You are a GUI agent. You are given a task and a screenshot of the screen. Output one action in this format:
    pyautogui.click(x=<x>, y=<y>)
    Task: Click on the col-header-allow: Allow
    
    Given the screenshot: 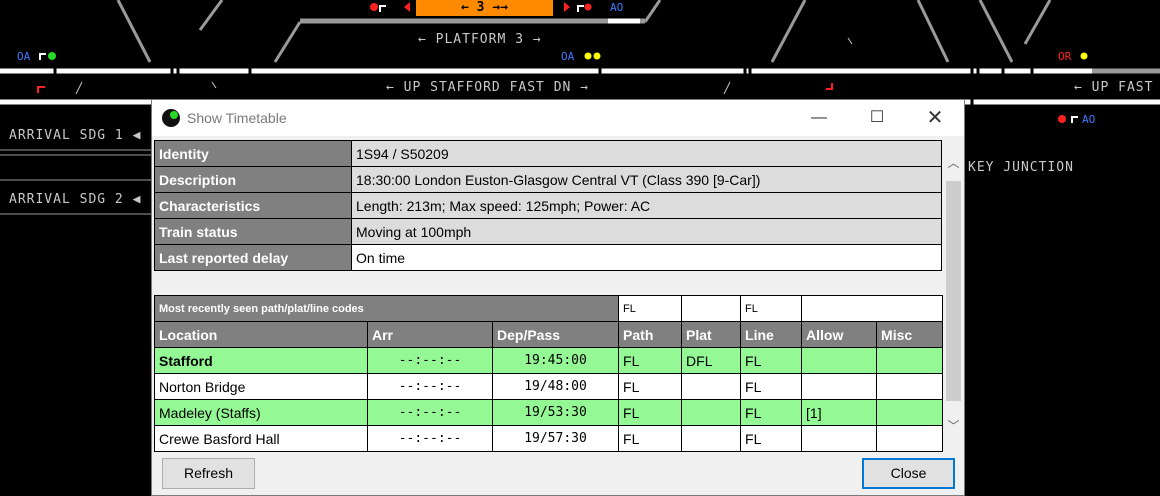 What is the action you would take?
    pyautogui.click(x=839, y=334)
    